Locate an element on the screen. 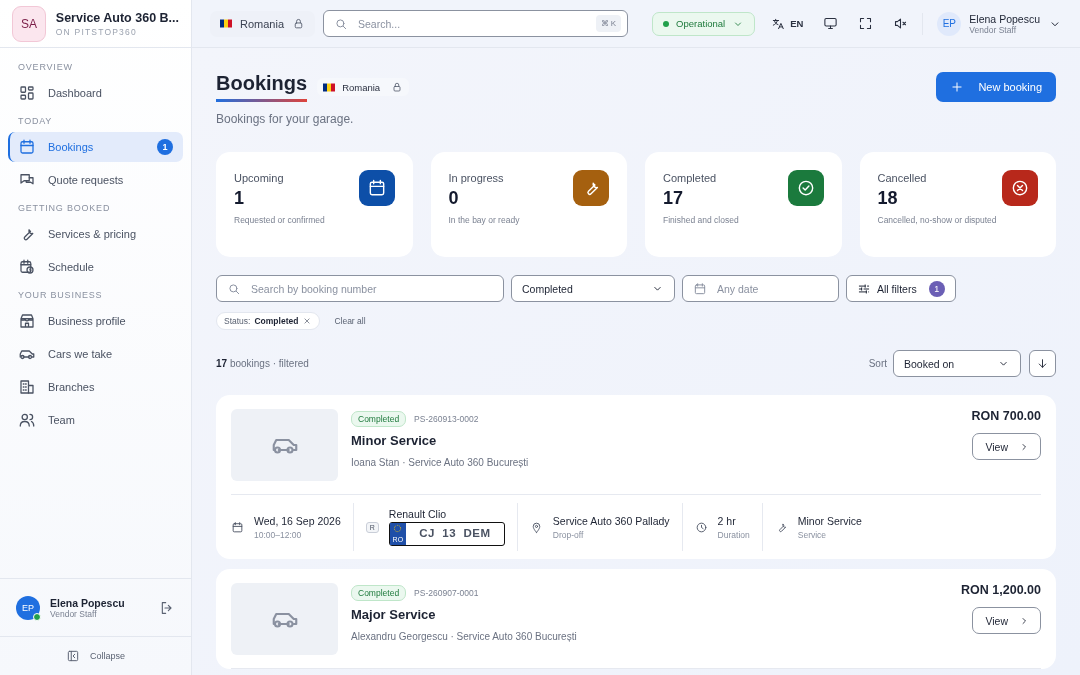 The width and height of the screenshot is (1080, 675). service-caption: Service is located at coordinates (812, 534).